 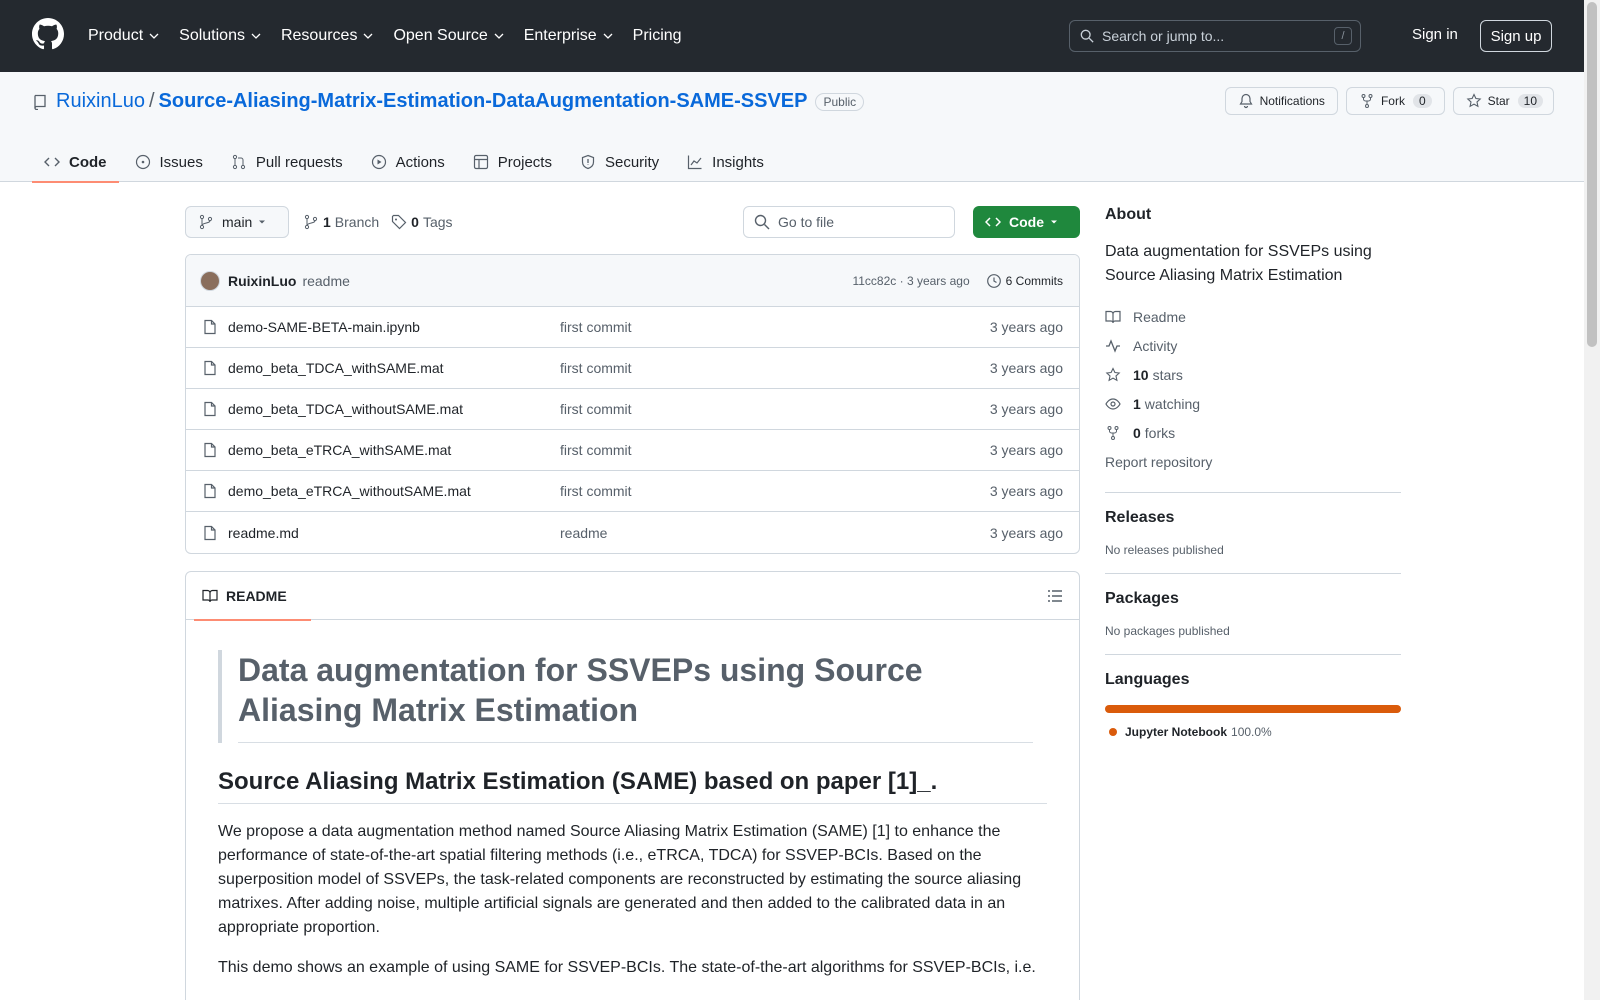 I want to click on tags-link: 0 Tags, so click(x=422, y=222).